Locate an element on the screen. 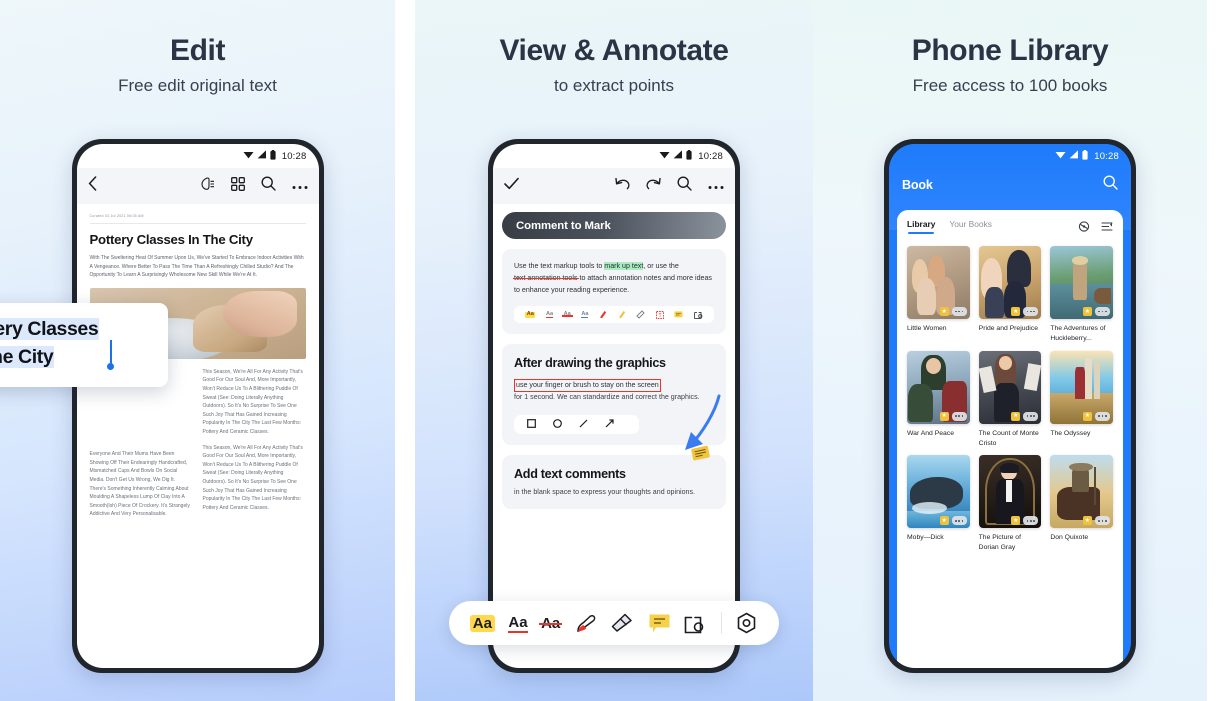 Image resolution: width=1227 pixels, height=701 pixels. check-icon is located at coordinates (511, 186).